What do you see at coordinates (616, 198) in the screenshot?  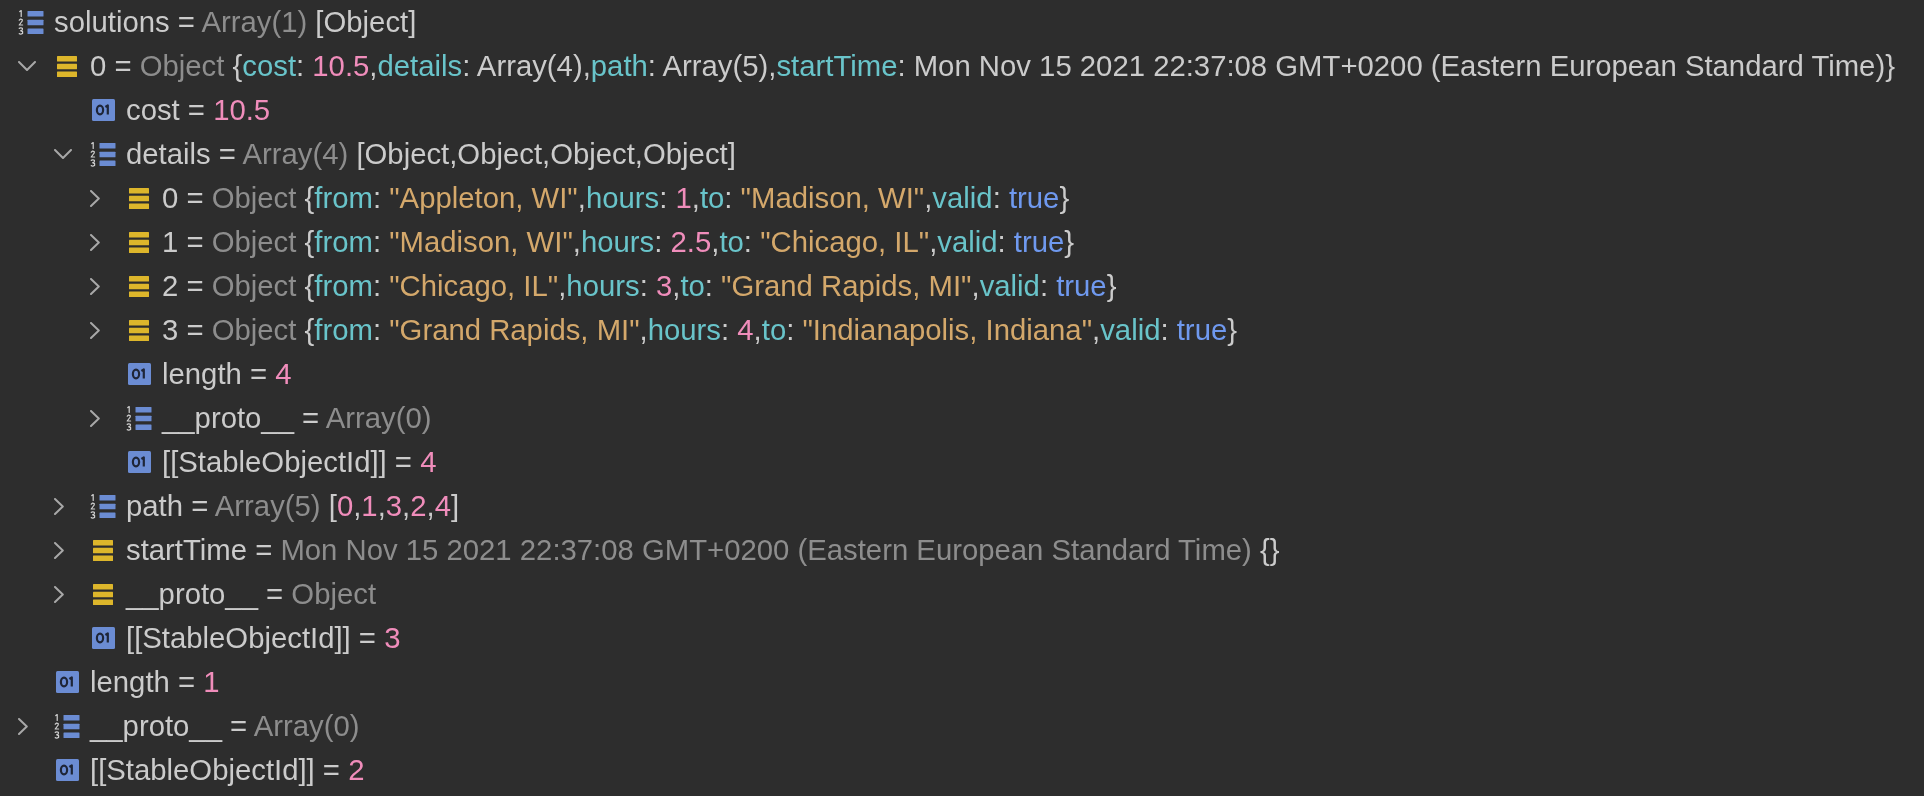 I see `variable-entry: 0 = Object {from: "Appleton, WI",hours: 1,to: "Madison, WI",valid: true}` at bounding box center [616, 198].